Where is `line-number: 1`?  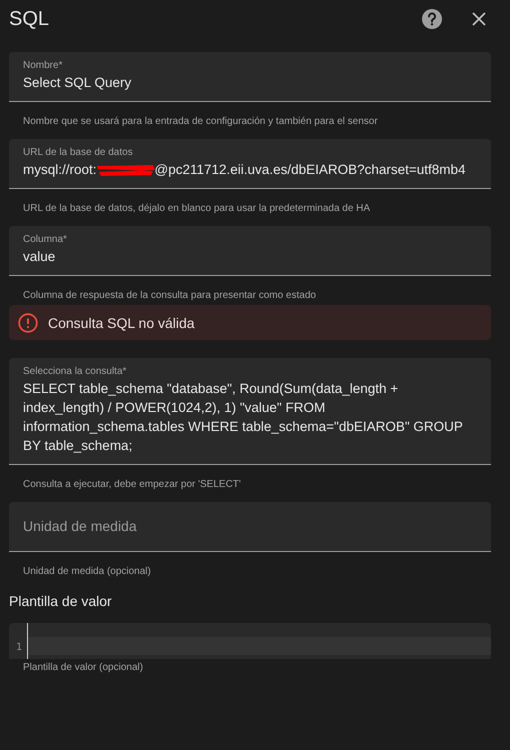
line-number: 1 is located at coordinates (19, 647).